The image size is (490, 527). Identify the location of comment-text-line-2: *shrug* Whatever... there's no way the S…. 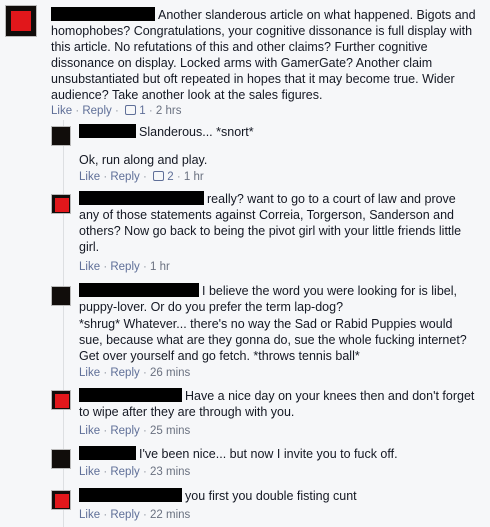
(273, 340).